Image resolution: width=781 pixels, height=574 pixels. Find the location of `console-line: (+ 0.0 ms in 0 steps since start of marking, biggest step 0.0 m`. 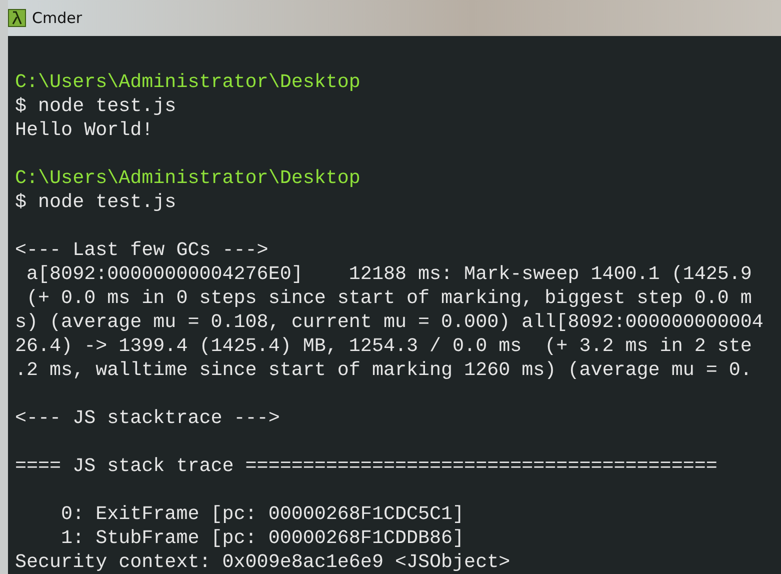

console-line: (+ 0.0 ms in 0 steps since start of marking, biggest step 0.0 m is located at coordinates (389, 298).